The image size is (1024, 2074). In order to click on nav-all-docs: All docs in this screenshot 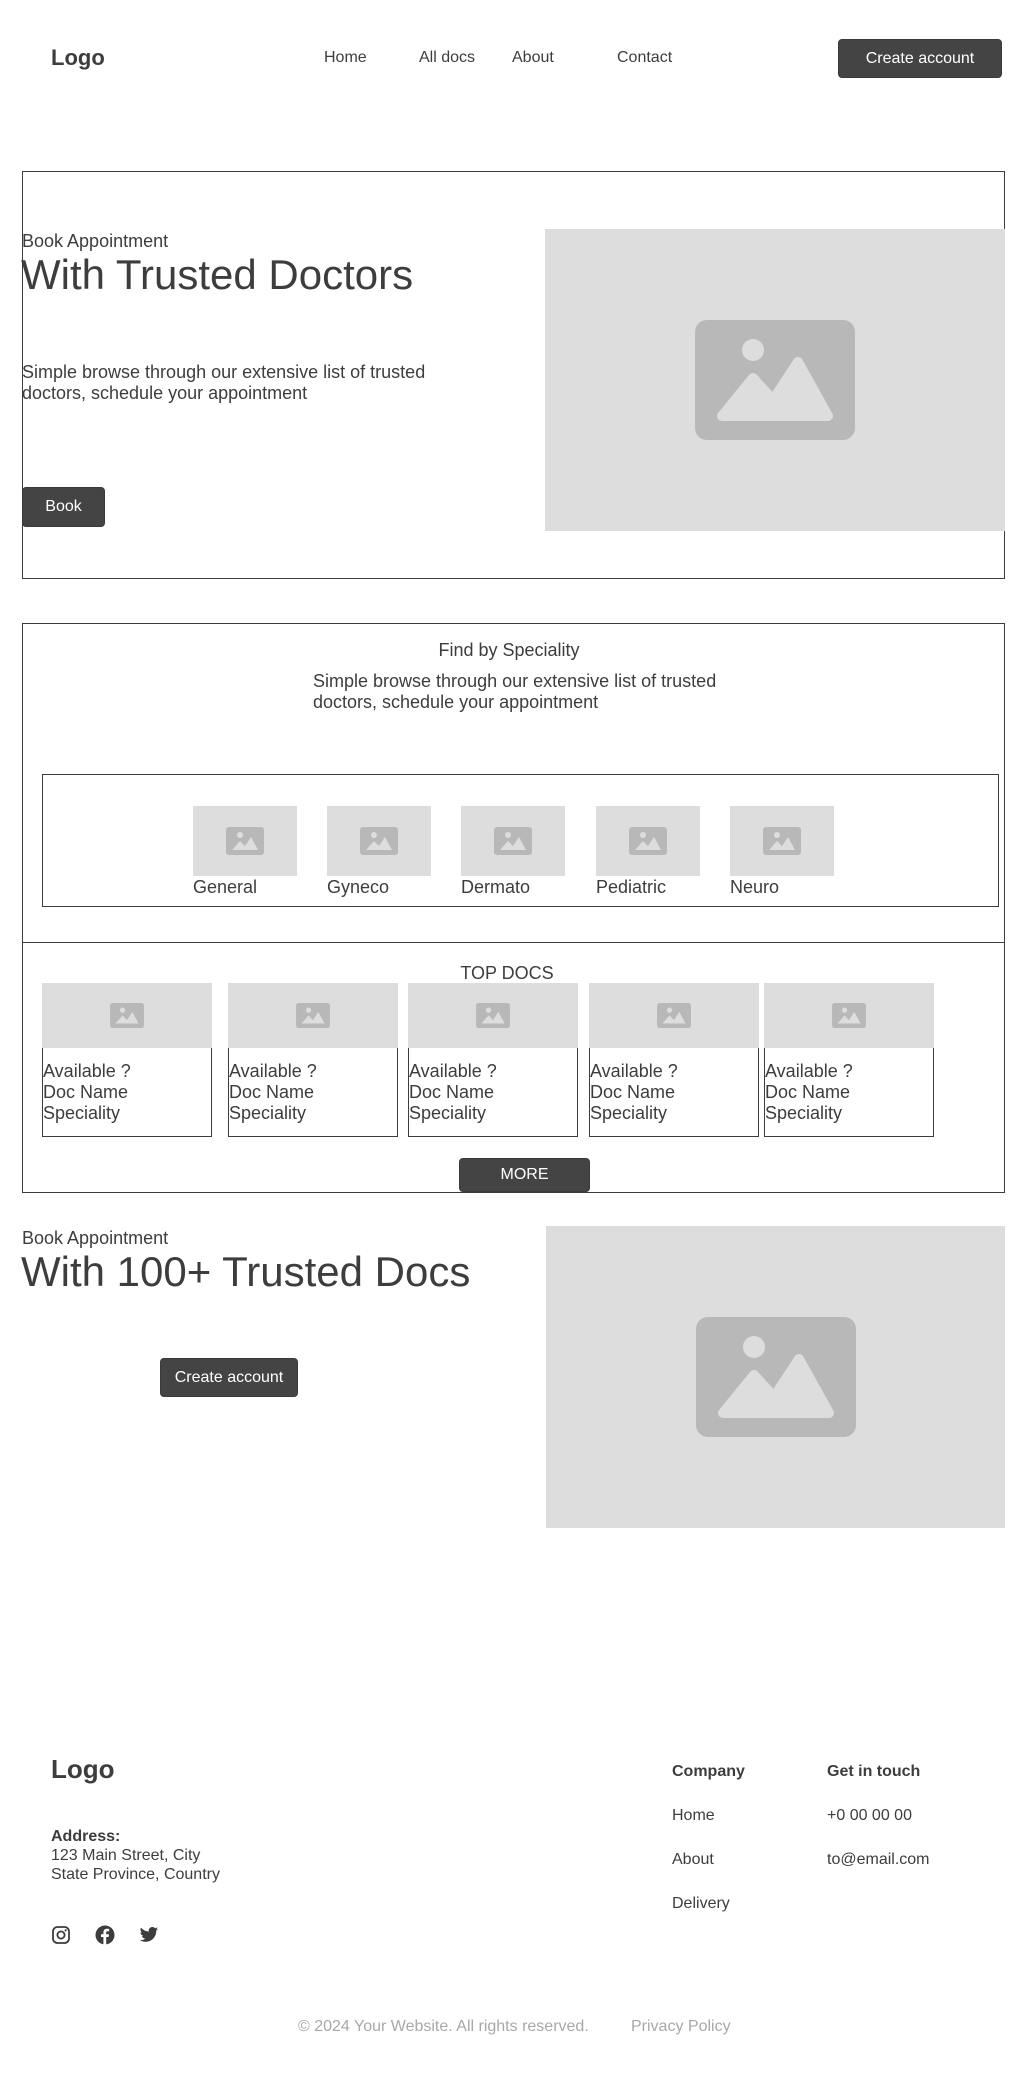, I will do `click(447, 58)`.